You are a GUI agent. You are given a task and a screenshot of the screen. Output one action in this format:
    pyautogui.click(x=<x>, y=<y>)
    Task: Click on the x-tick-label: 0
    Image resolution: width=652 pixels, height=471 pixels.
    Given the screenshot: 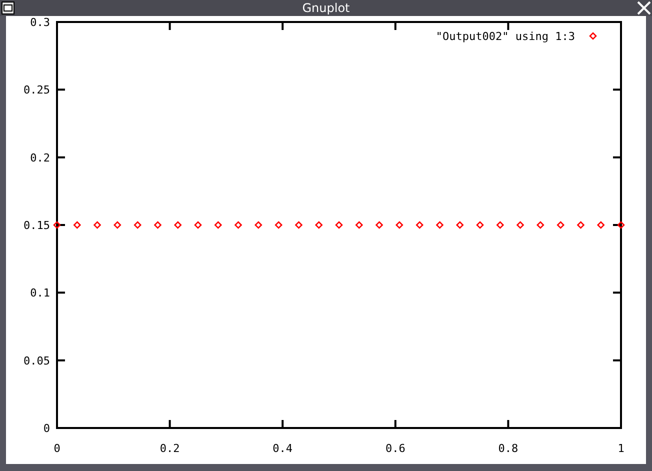 What is the action you would take?
    pyautogui.click(x=57, y=448)
    